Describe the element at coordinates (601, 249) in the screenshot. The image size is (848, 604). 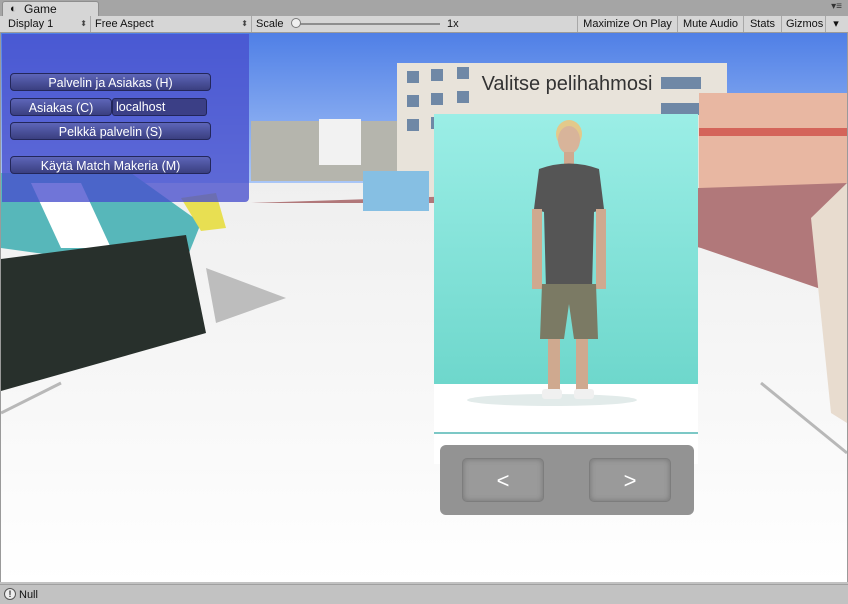
I see `character-right-arm` at that location.